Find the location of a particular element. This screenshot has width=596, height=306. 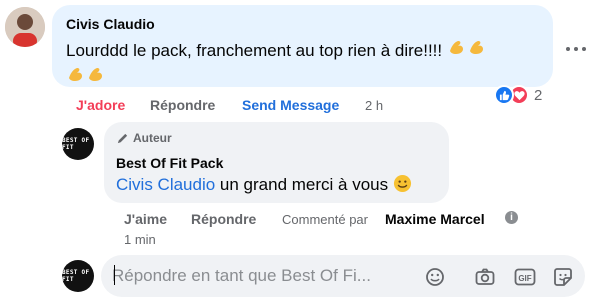

composer-avatar: BEST OF FIT is located at coordinates (78, 276).